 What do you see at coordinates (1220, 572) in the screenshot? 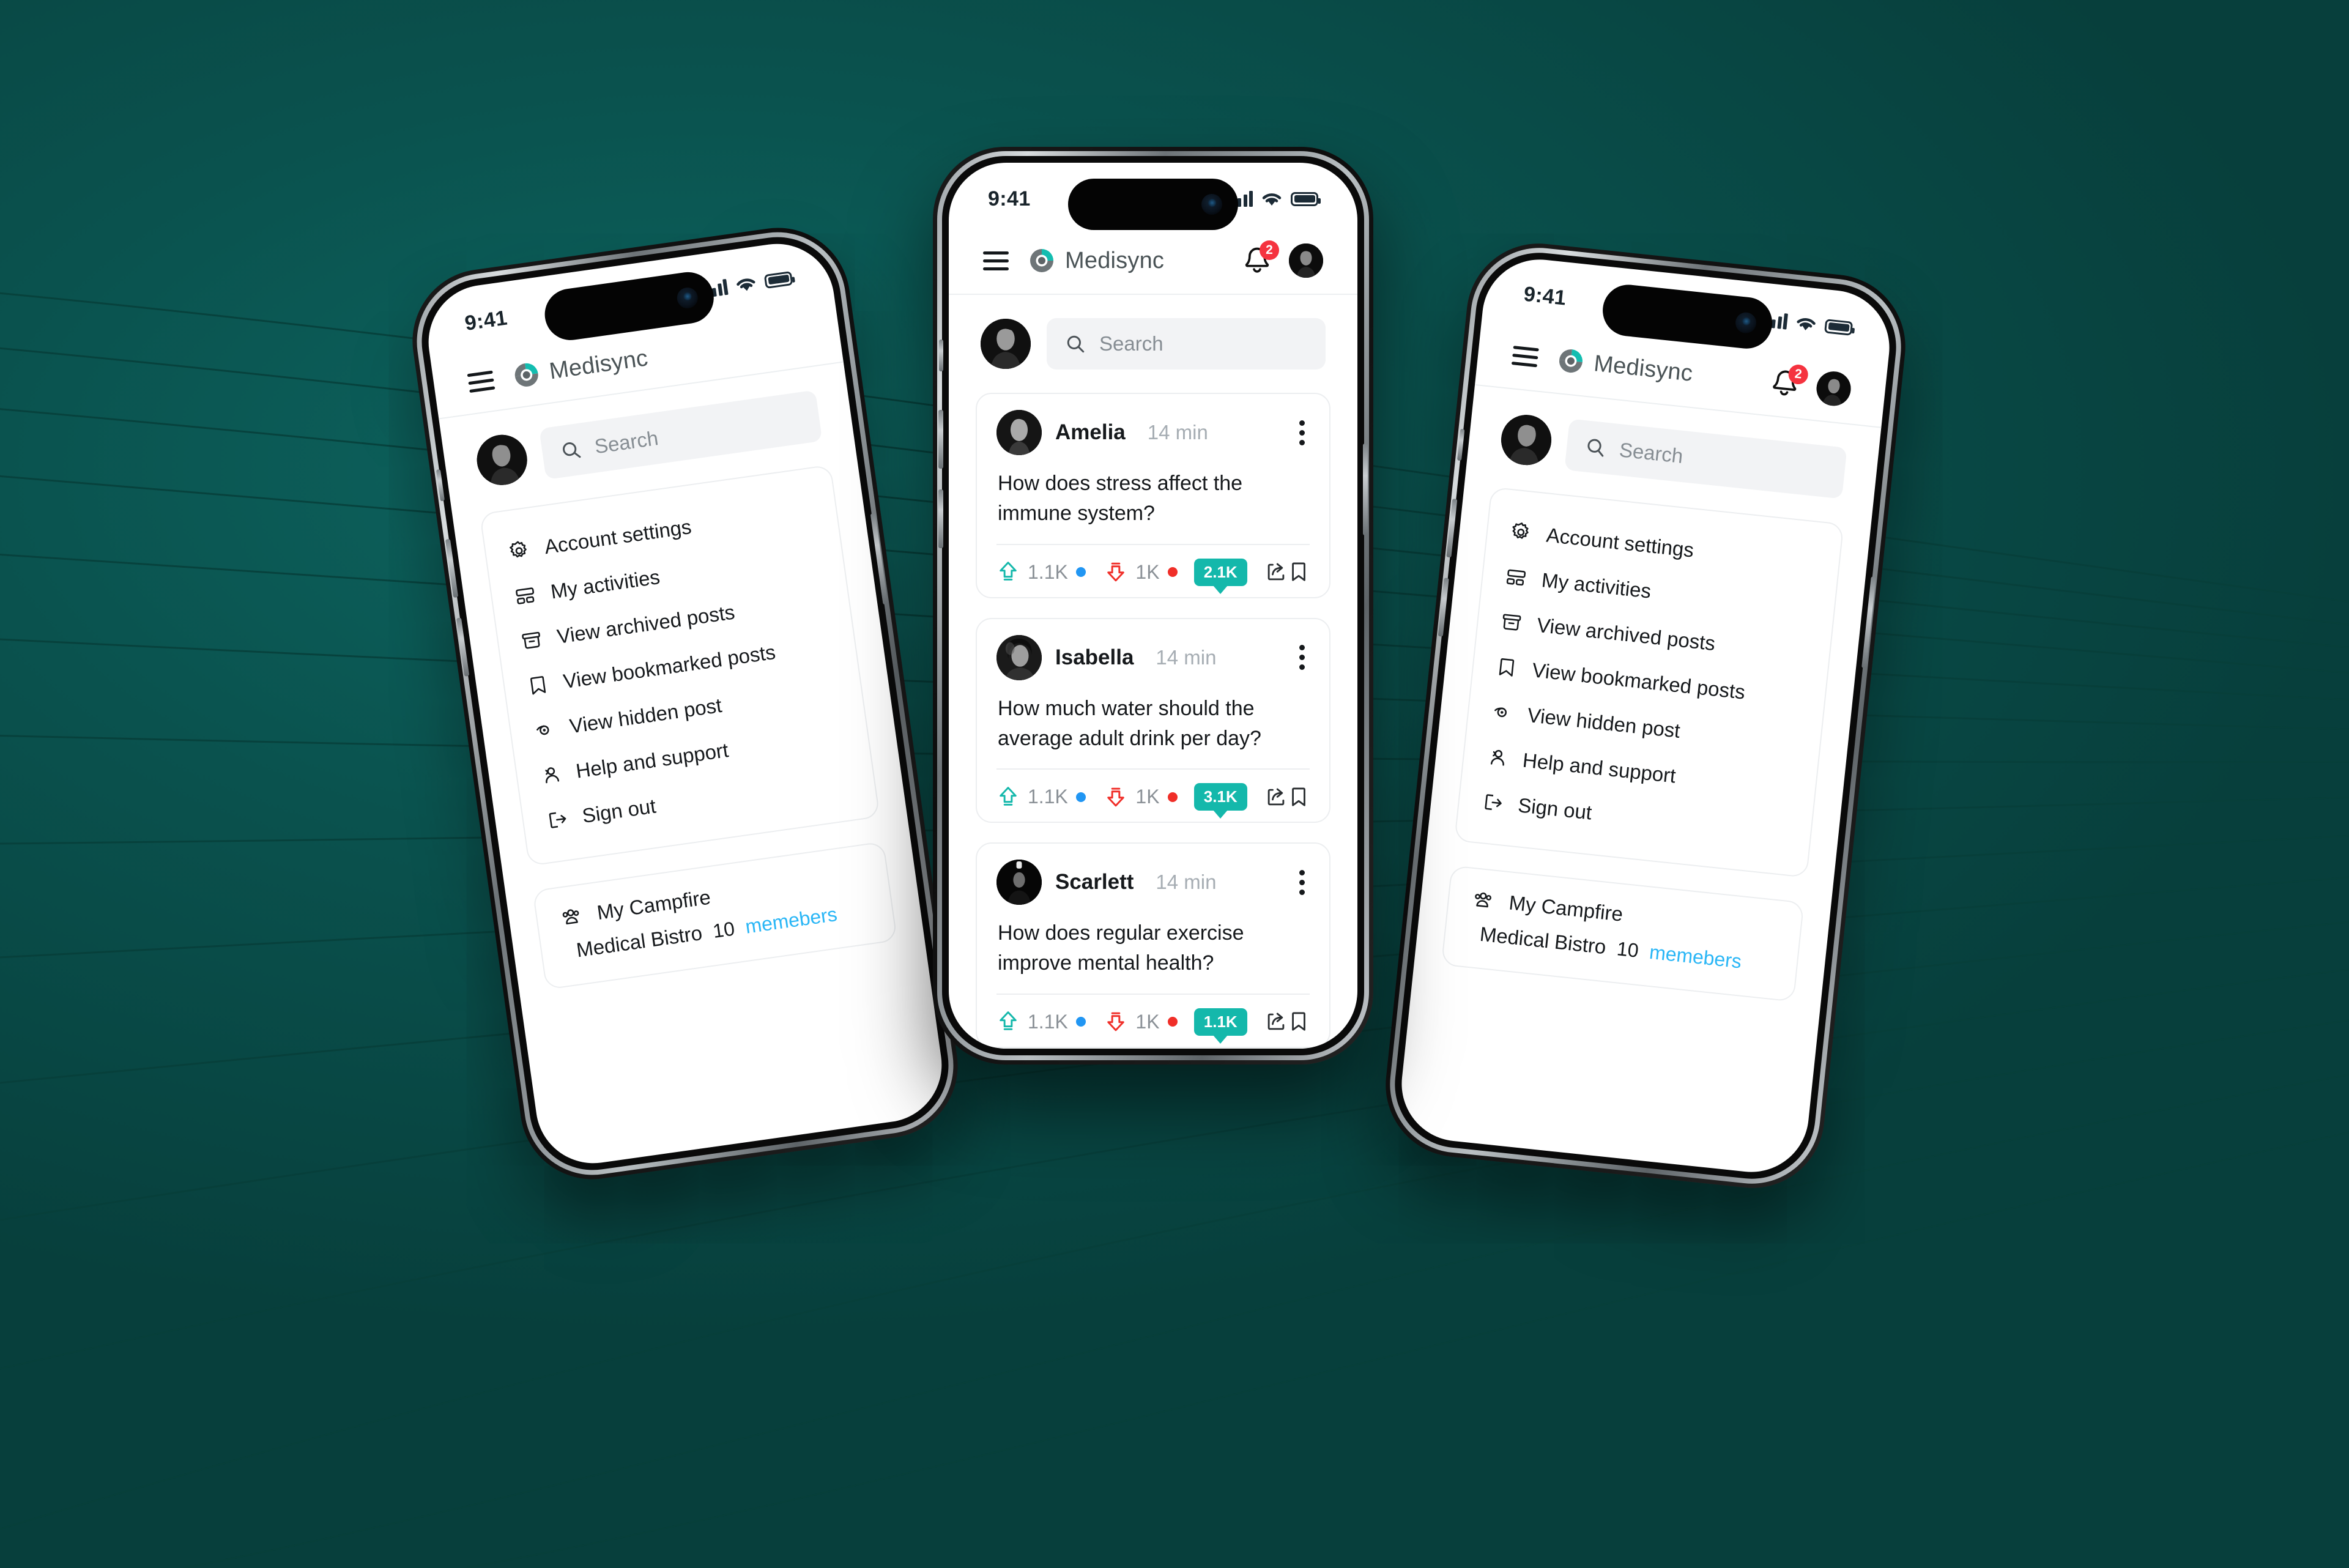
I see `comment-count-badge: 2.1K` at bounding box center [1220, 572].